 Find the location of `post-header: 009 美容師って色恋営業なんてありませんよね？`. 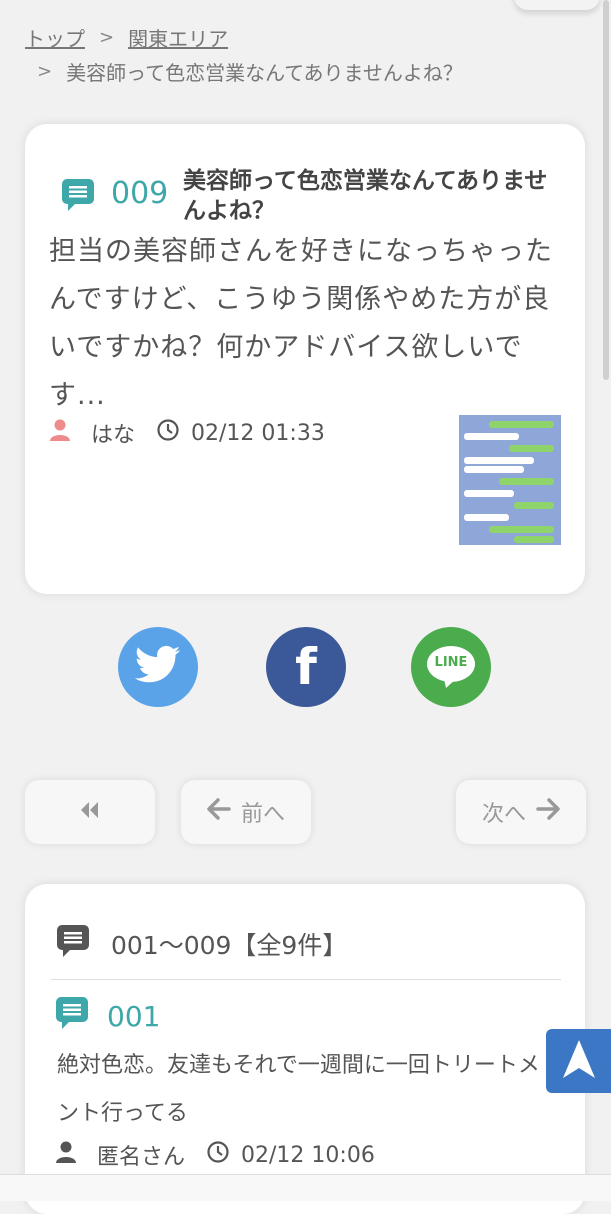

post-header: 009 美容師って色恋営業なんてありませんよね？ is located at coordinates (306, 196).